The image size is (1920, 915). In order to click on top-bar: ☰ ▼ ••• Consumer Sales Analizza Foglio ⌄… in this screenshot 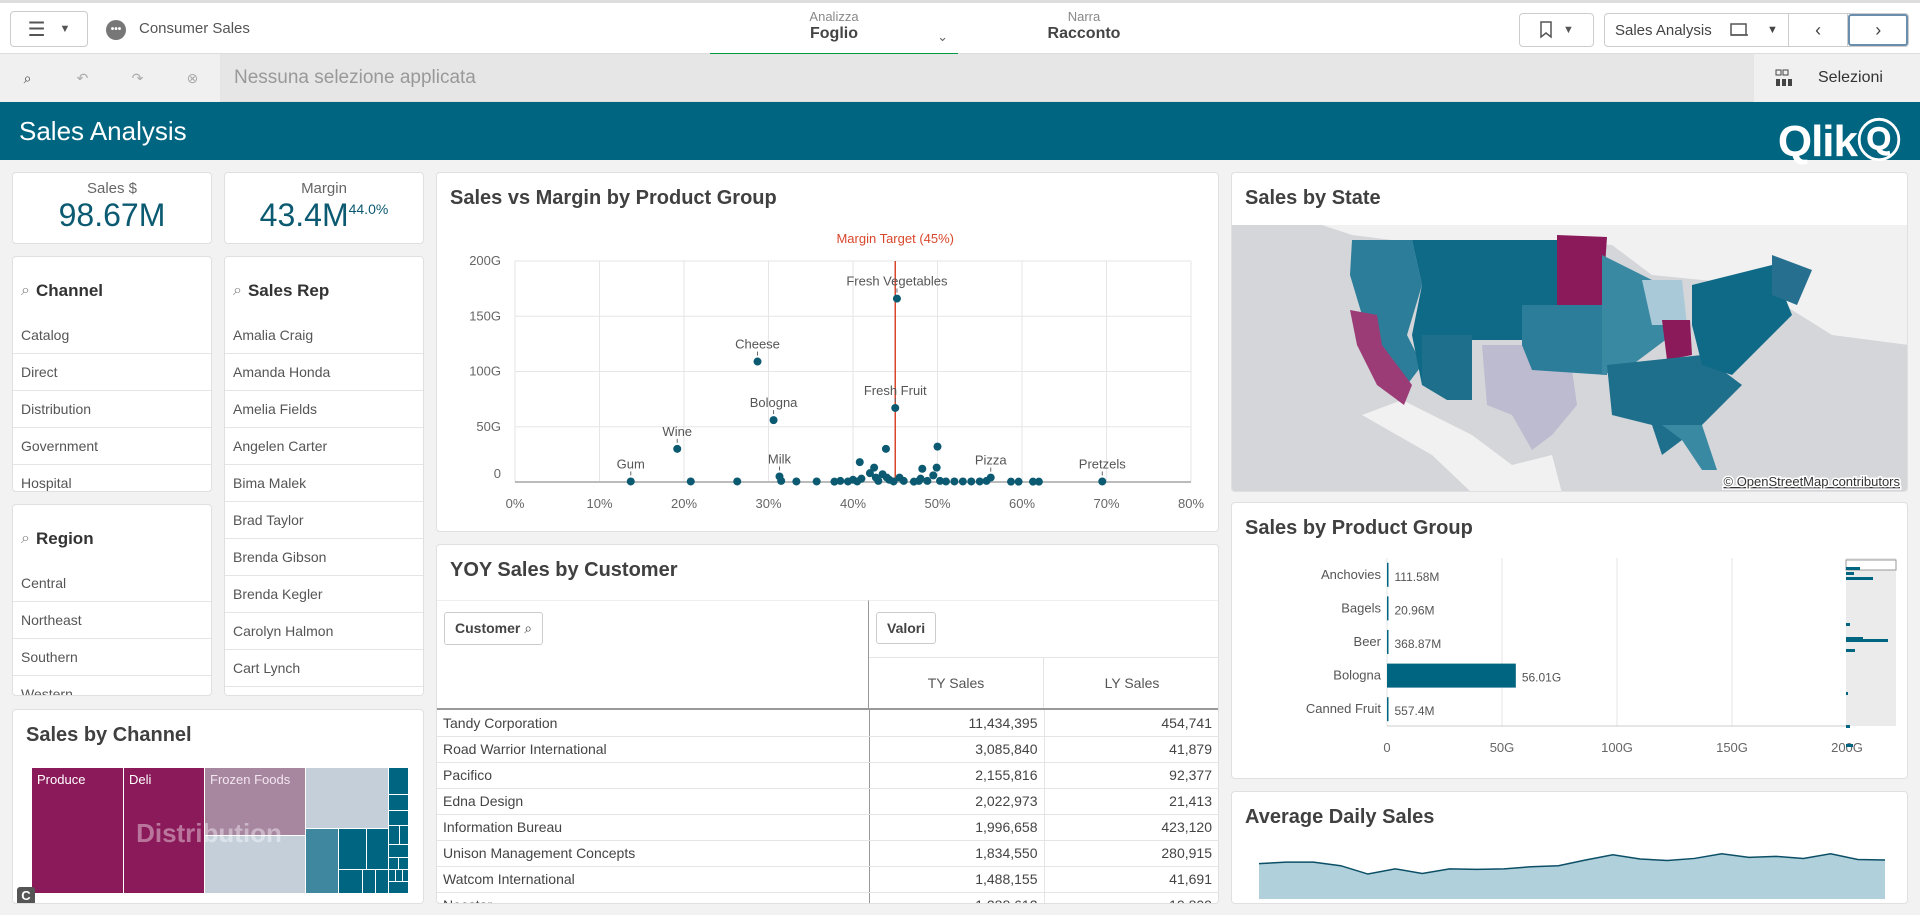, I will do `click(960, 28)`.